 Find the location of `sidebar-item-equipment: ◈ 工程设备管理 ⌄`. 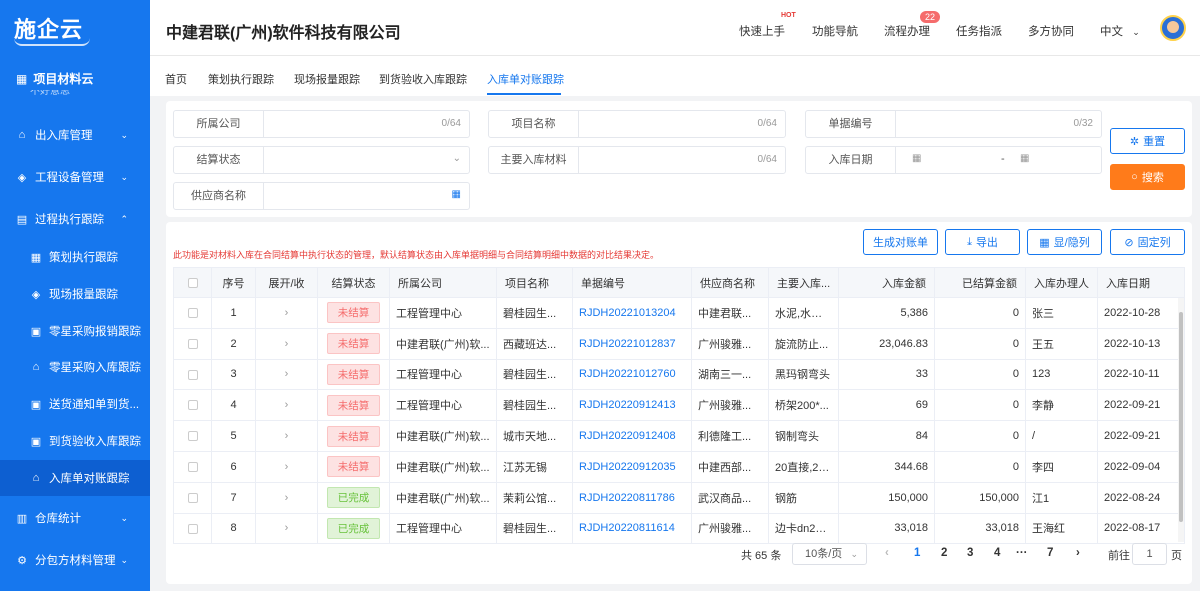

sidebar-item-equipment: ◈ 工程设备管理 ⌄ is located at coordinates (75, 177).